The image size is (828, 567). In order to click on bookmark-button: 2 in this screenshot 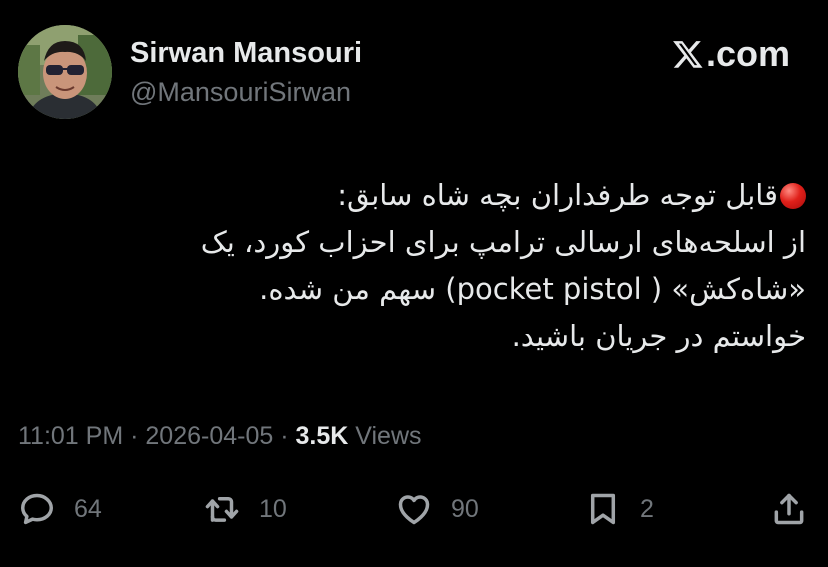, I will do `click(619, 509)`.